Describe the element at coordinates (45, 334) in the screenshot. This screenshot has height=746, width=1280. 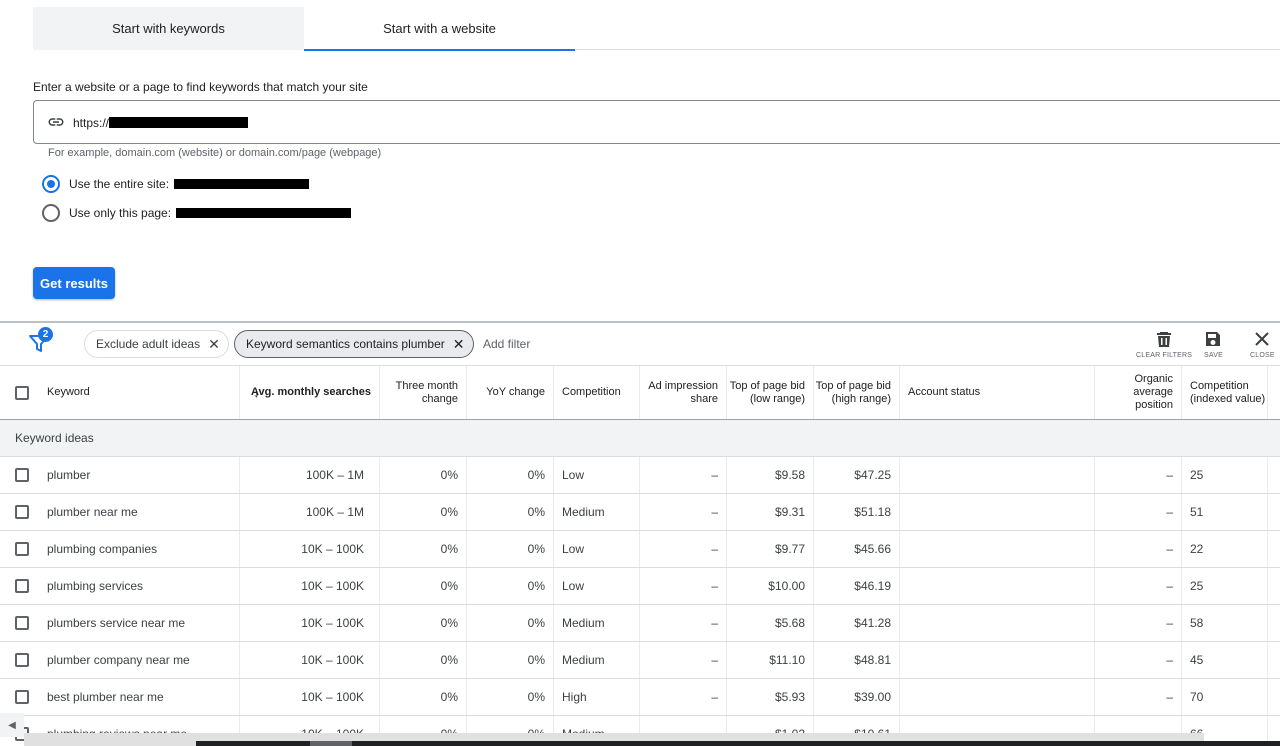
I see `filter-count-badge: 2` at that location.